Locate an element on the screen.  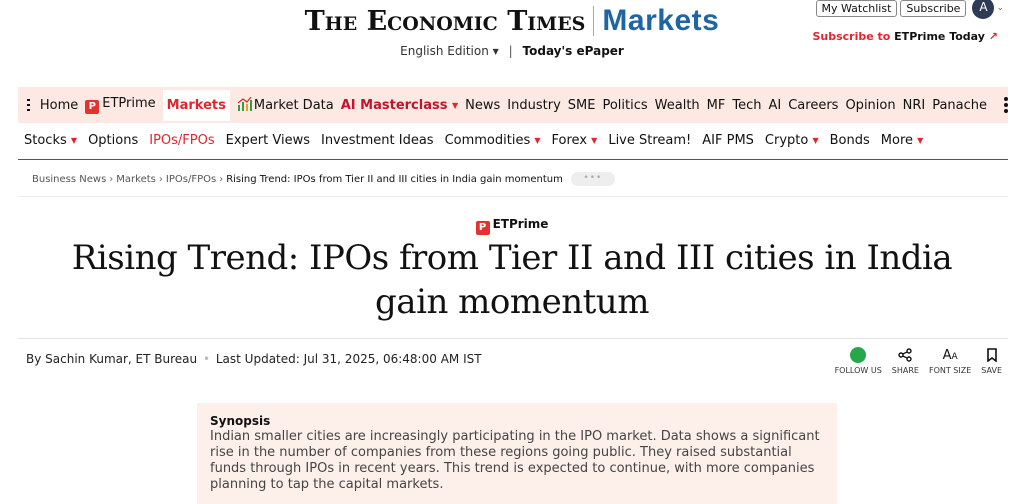
subnav-item-ipos-fpos: IPOs/FPOs is located at coordinates (181, 140).